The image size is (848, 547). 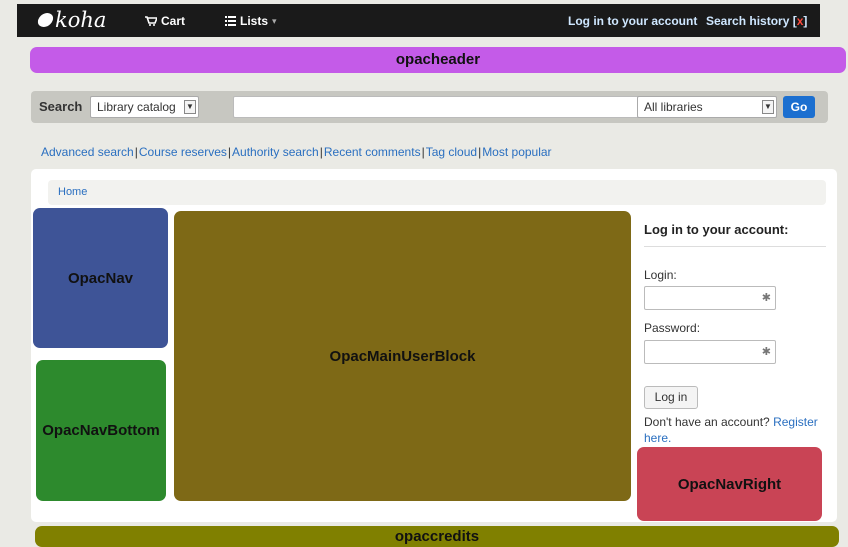 What do you see at coordinates (748, 21) in the screenshot?
I see `search-history-label: Search history` at bounding box center [748, 21].